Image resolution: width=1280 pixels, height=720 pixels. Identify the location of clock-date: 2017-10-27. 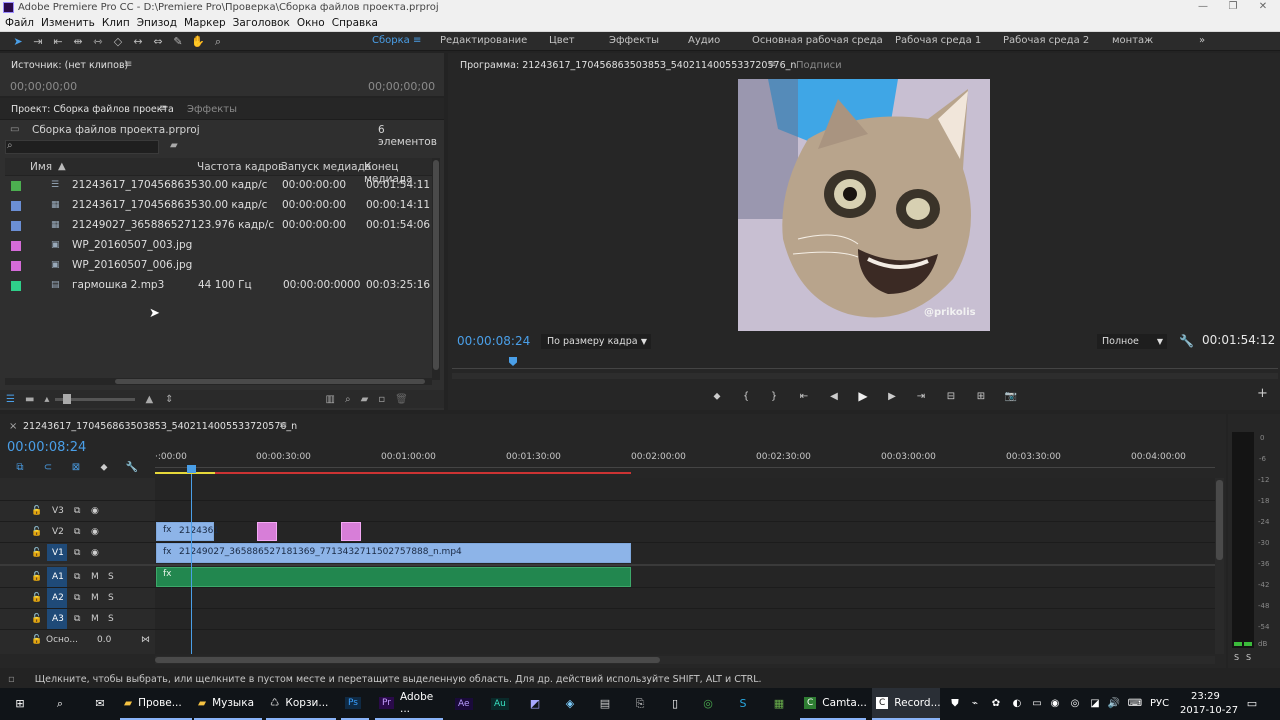
(1209, 710).